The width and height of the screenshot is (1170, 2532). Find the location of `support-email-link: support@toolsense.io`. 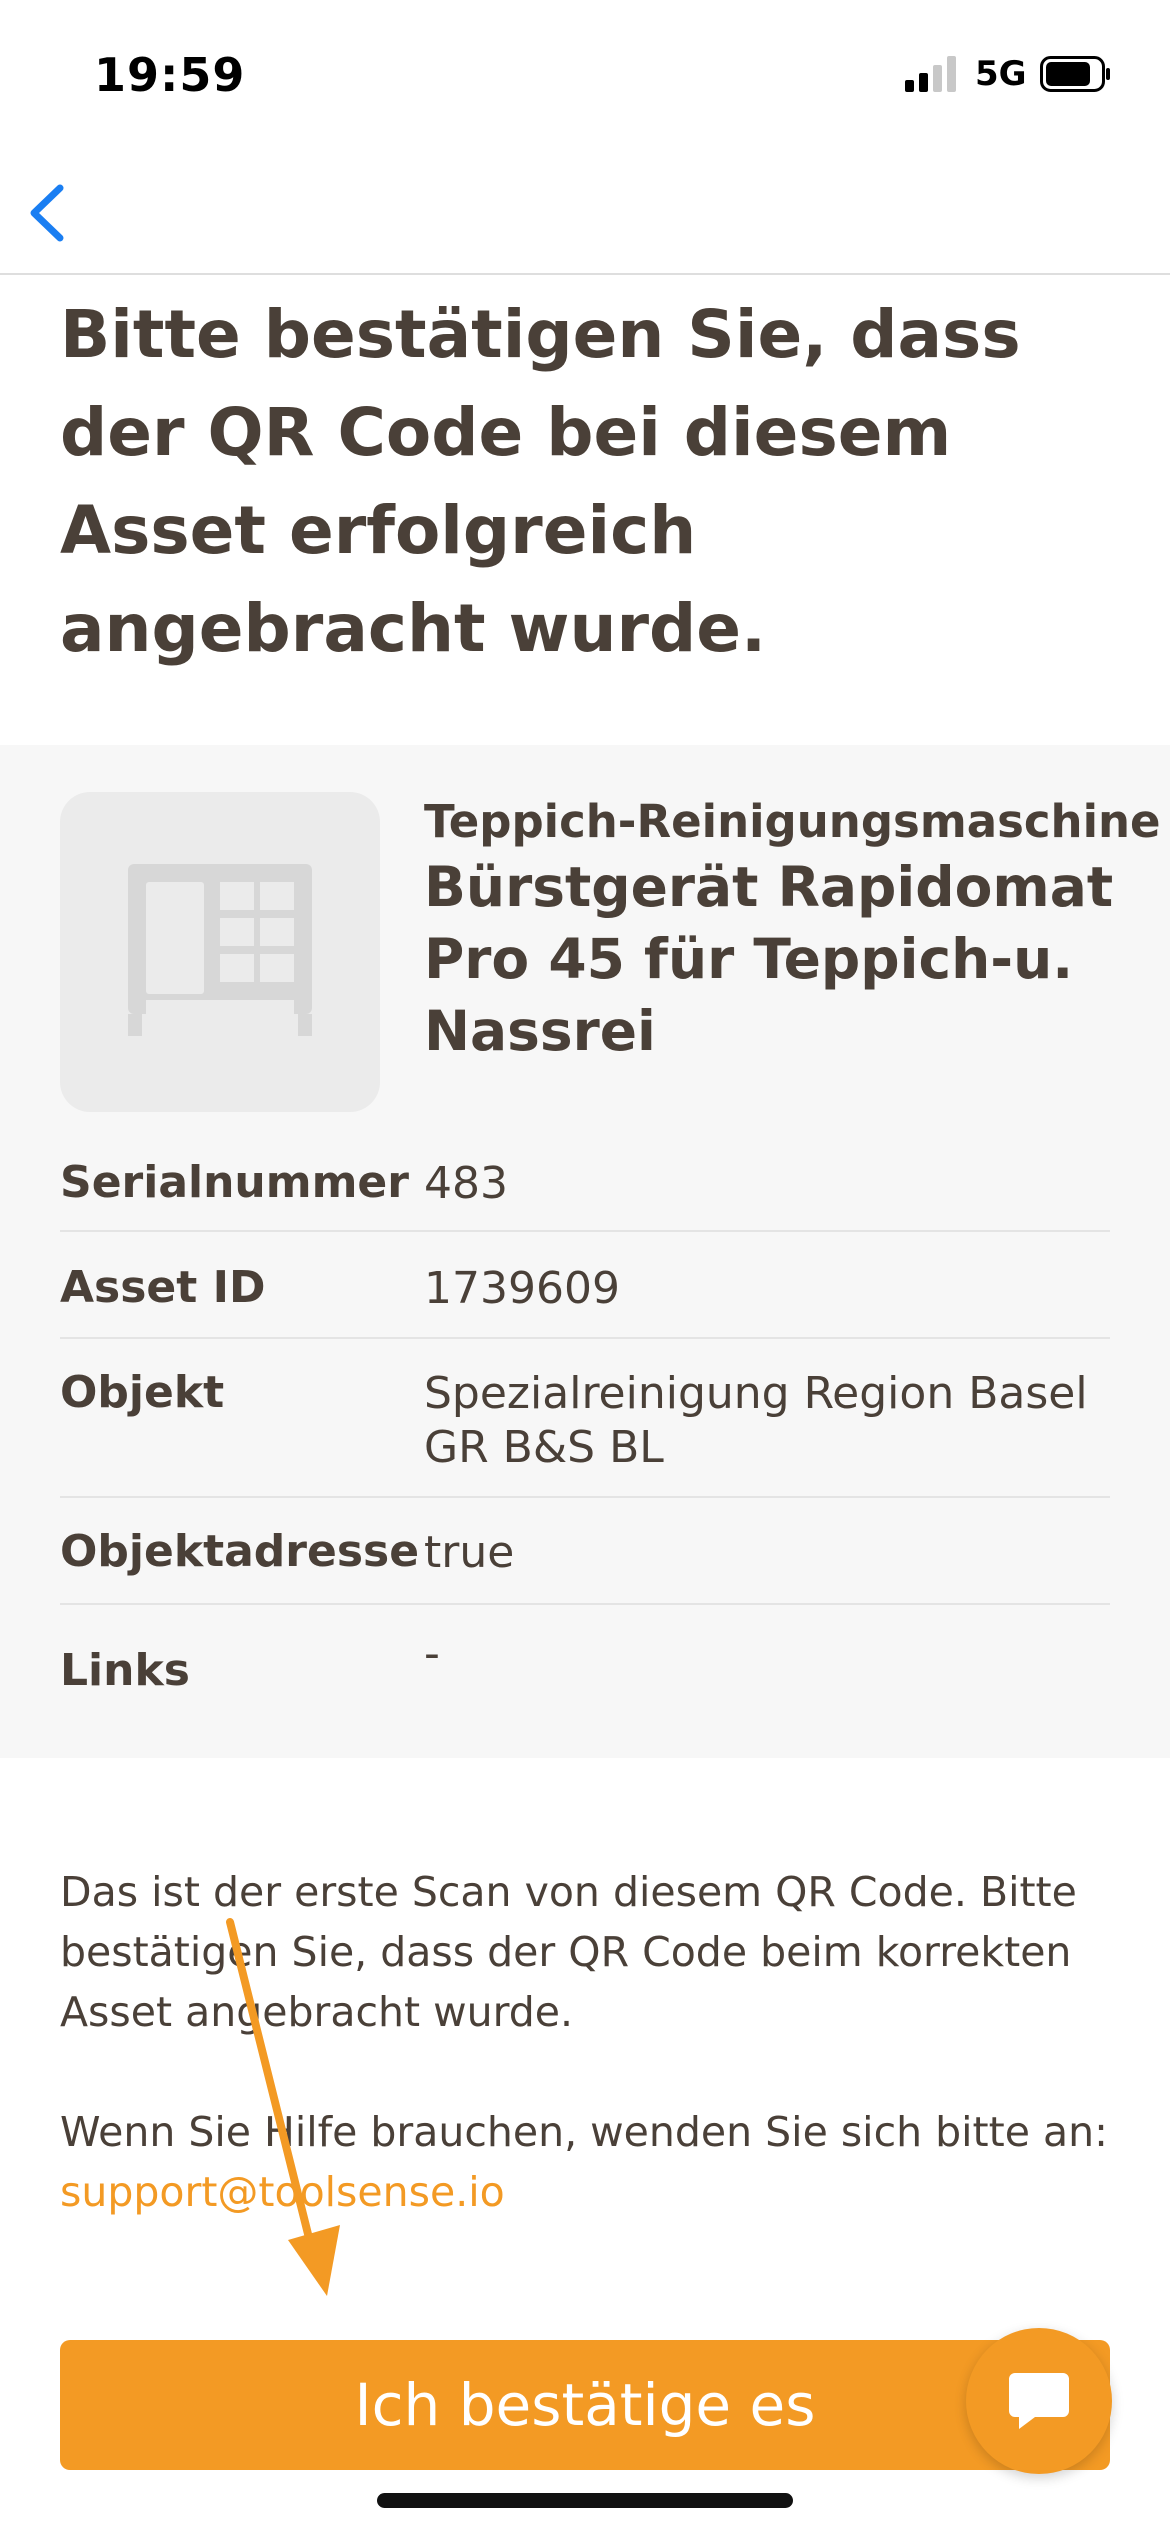

support-email-link: support@toolsense.io is located at coordinates (282, 2192).